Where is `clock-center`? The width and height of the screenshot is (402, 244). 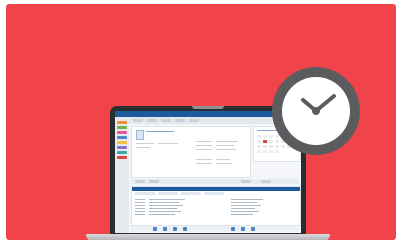 clock-center is located at coordinates (316, 111).